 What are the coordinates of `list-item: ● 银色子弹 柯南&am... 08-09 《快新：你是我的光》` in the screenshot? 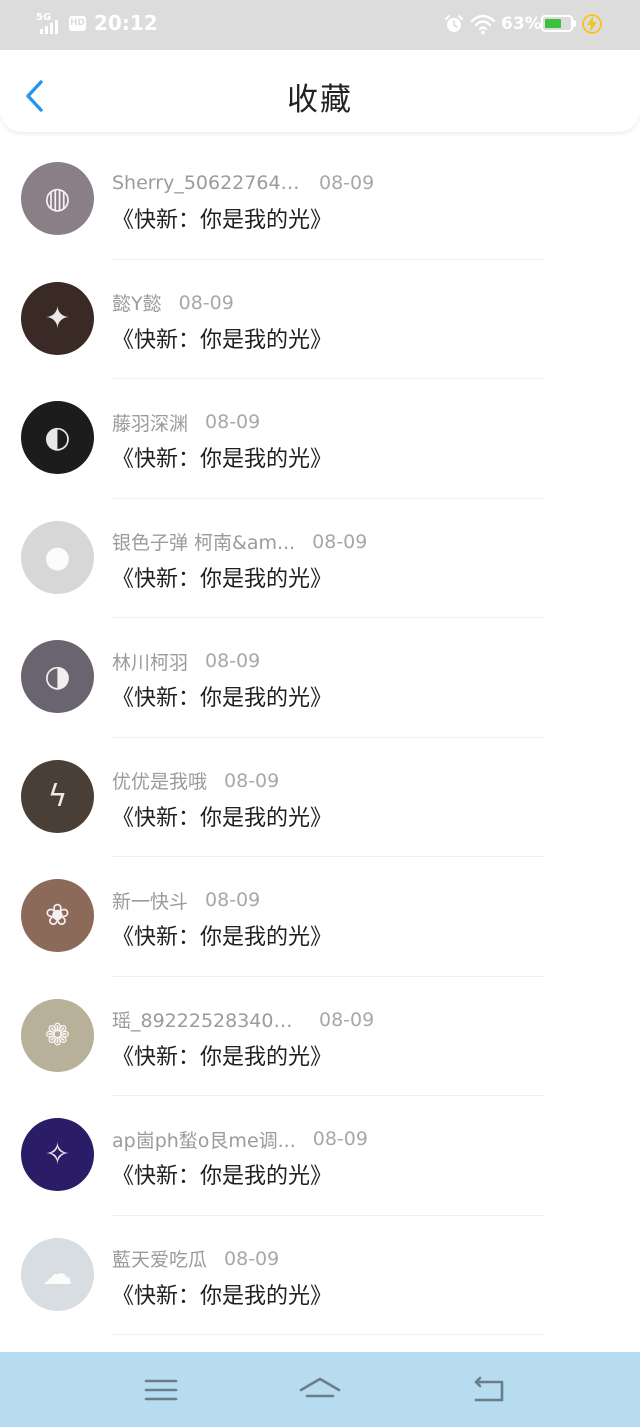 It's located at (320, 558).